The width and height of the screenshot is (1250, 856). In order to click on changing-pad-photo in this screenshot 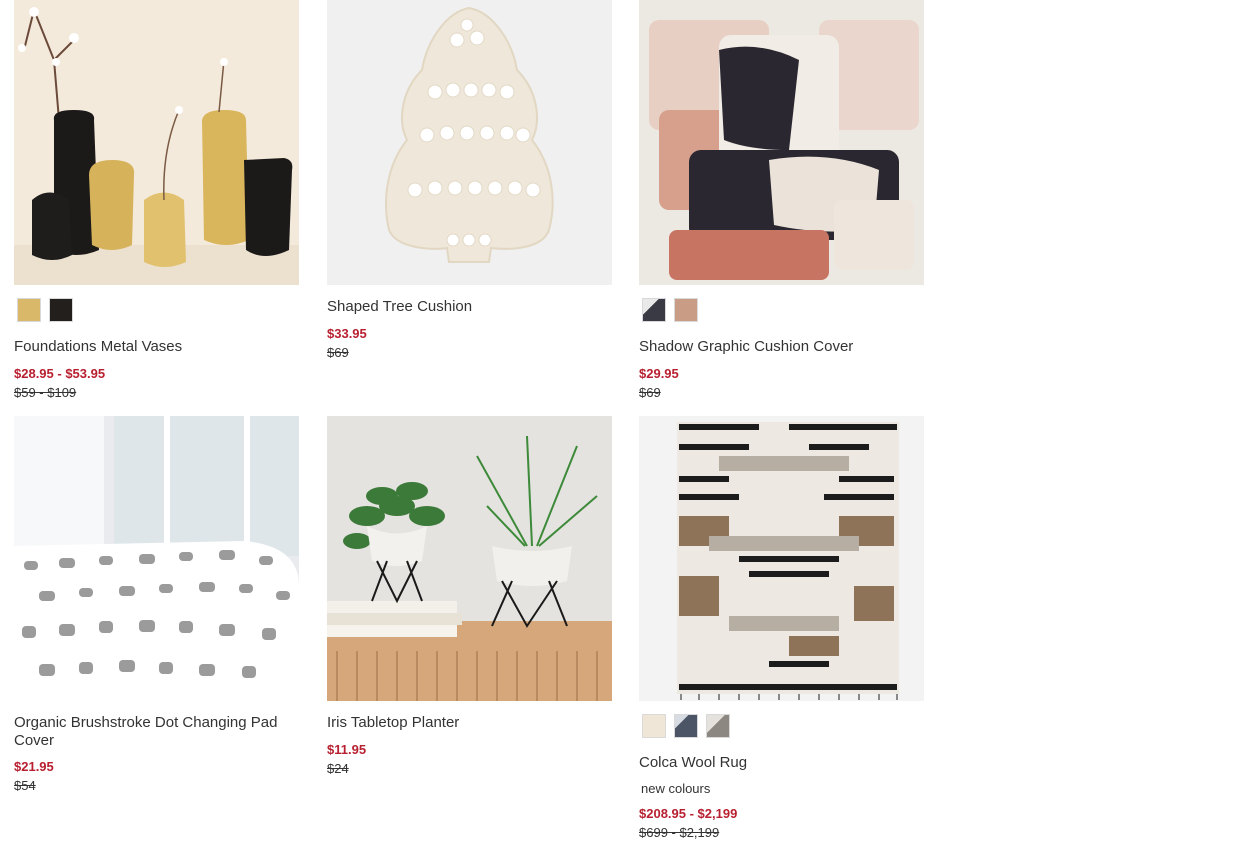, I will do `click(156, 558)`.